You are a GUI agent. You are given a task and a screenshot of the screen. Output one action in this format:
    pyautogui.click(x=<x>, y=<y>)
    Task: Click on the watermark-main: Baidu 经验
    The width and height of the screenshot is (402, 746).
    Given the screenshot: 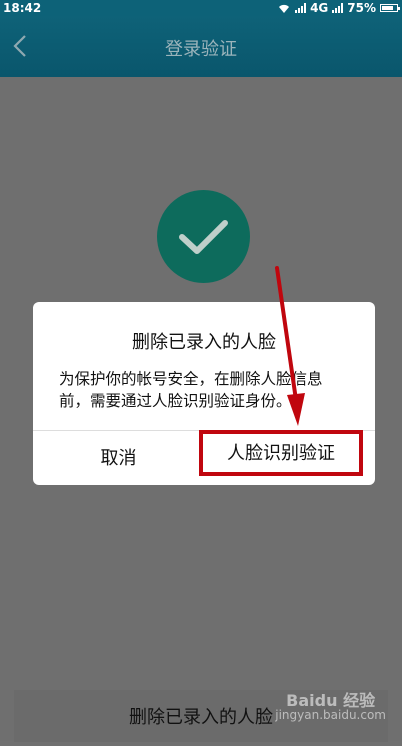 What is the action you would take?
    pyautogui.click(x=331, y=700)
    